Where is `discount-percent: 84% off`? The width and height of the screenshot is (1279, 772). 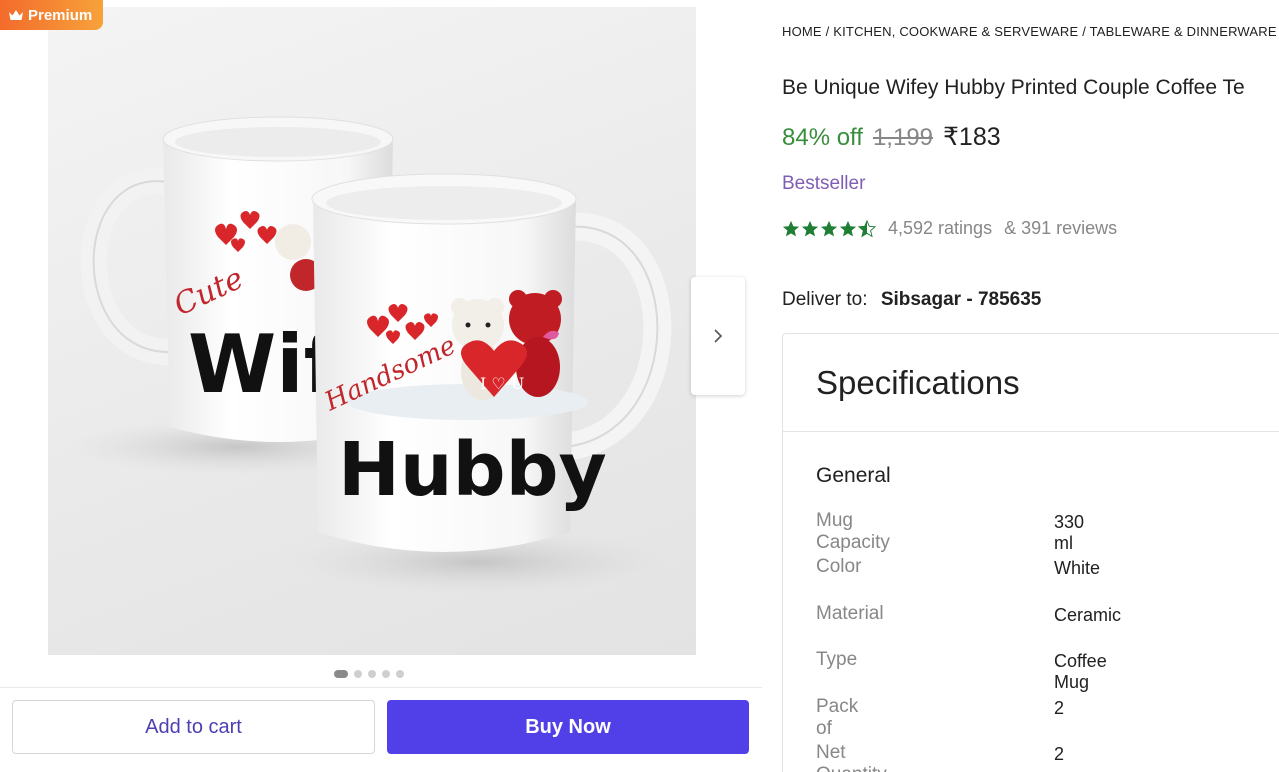 discount-percent: 84% off is located at coordinates (822, 137).